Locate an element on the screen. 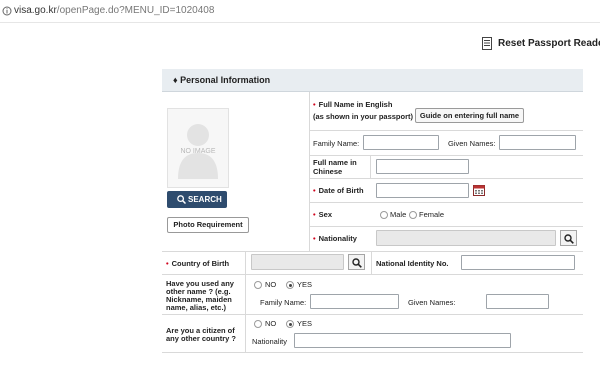 The image size is (600, 375). country-of-birth-label: • Country of Birth is located at coordinates (198, 263).